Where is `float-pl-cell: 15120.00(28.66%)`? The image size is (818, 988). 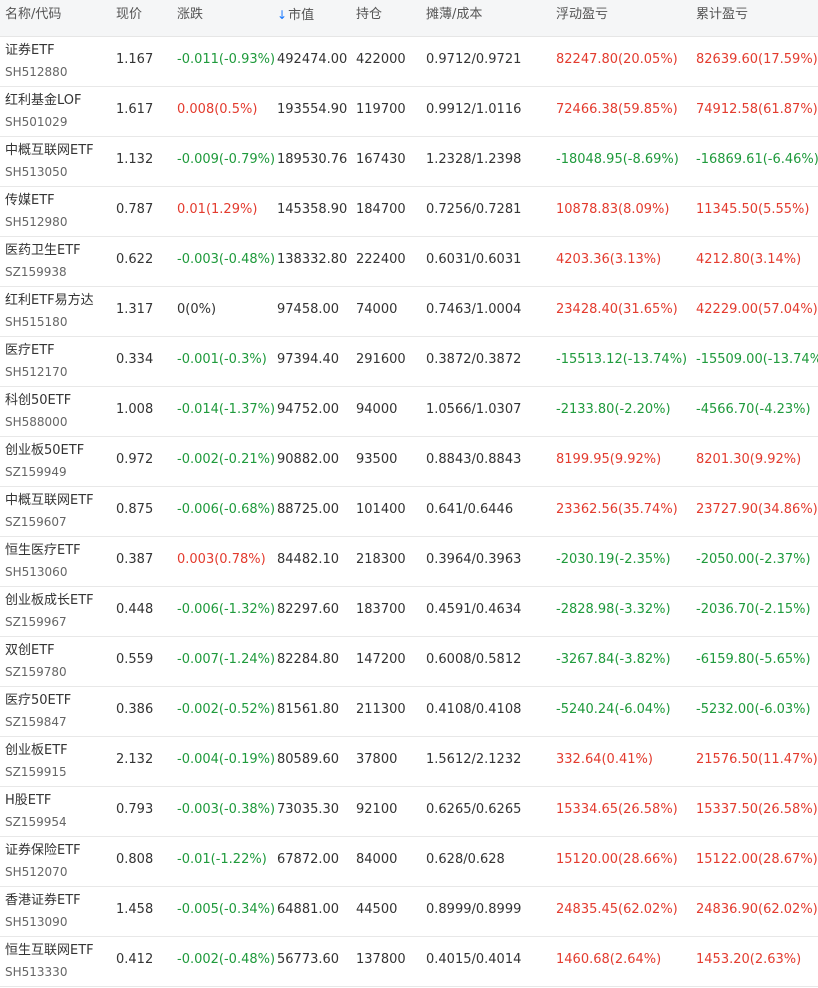 float-pl-cell: 15120.00(28.66%) is located at coordinates (617, 859).